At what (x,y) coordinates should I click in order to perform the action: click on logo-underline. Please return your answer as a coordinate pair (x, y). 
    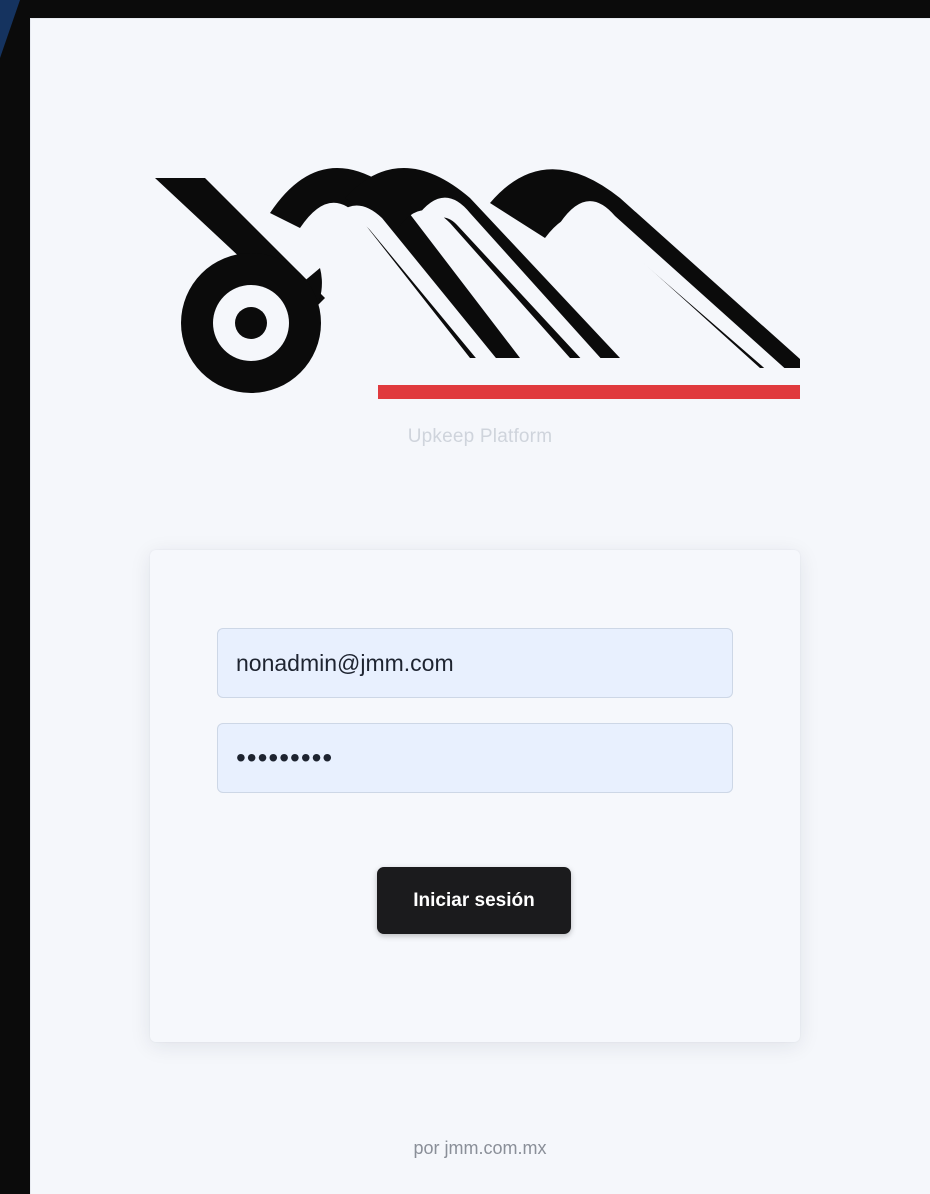
    Looking at the image, I should click on (589, 392).